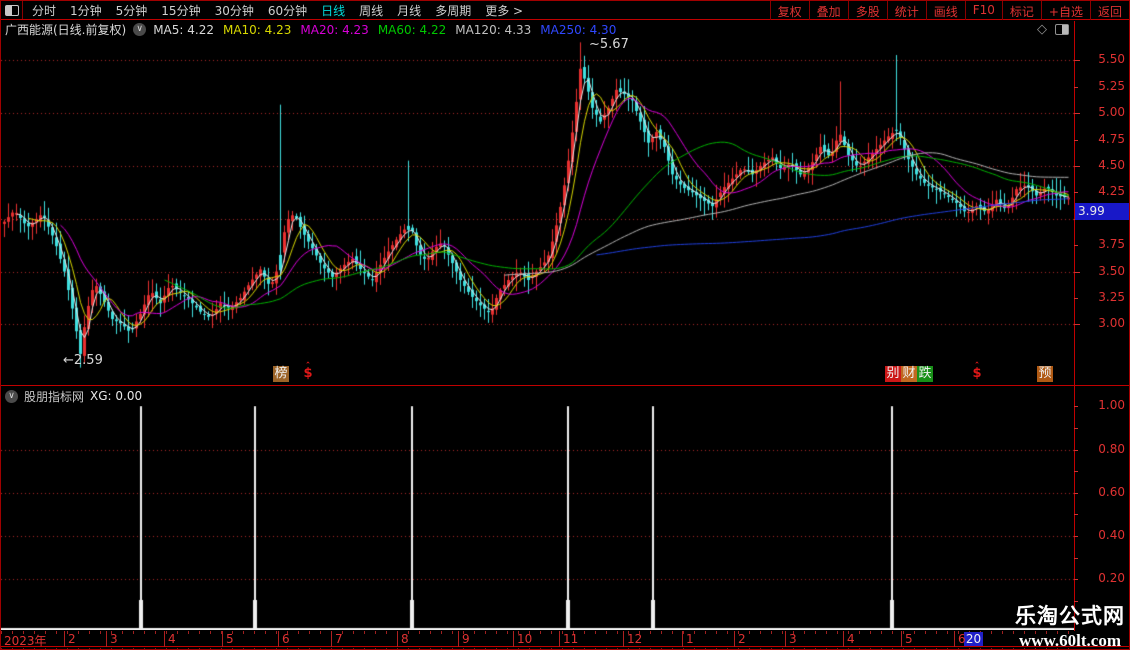  I want to click on date-axis: 20 2023年 2 3 4 5 6 7 8 9 10 11 12 1 2 3 4 5 6, so click(565, 639).